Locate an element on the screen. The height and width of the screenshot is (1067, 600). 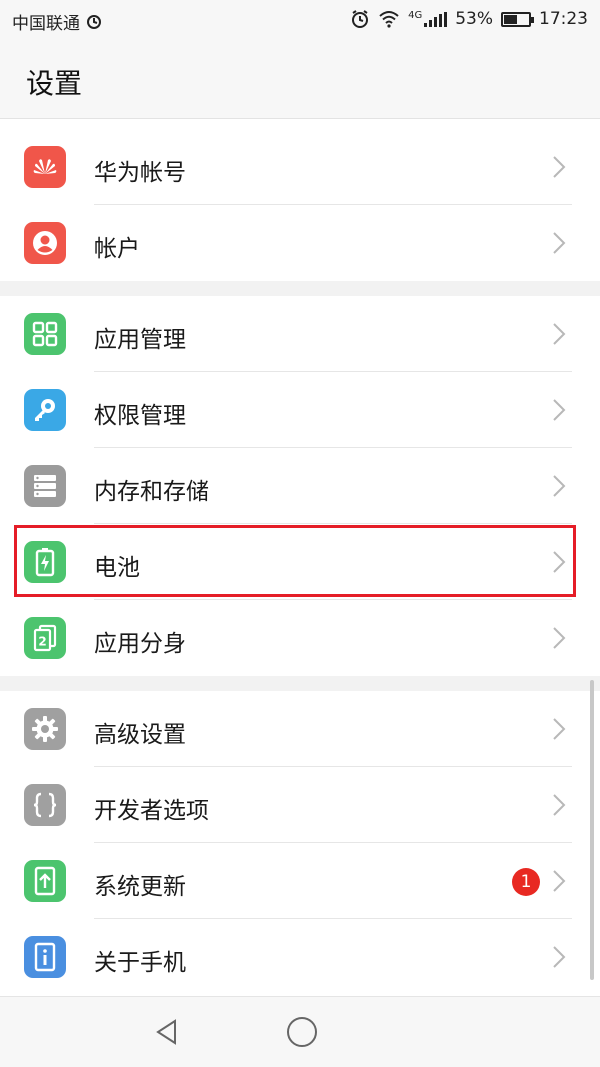
key-icon is located at coordinates (45, 410).